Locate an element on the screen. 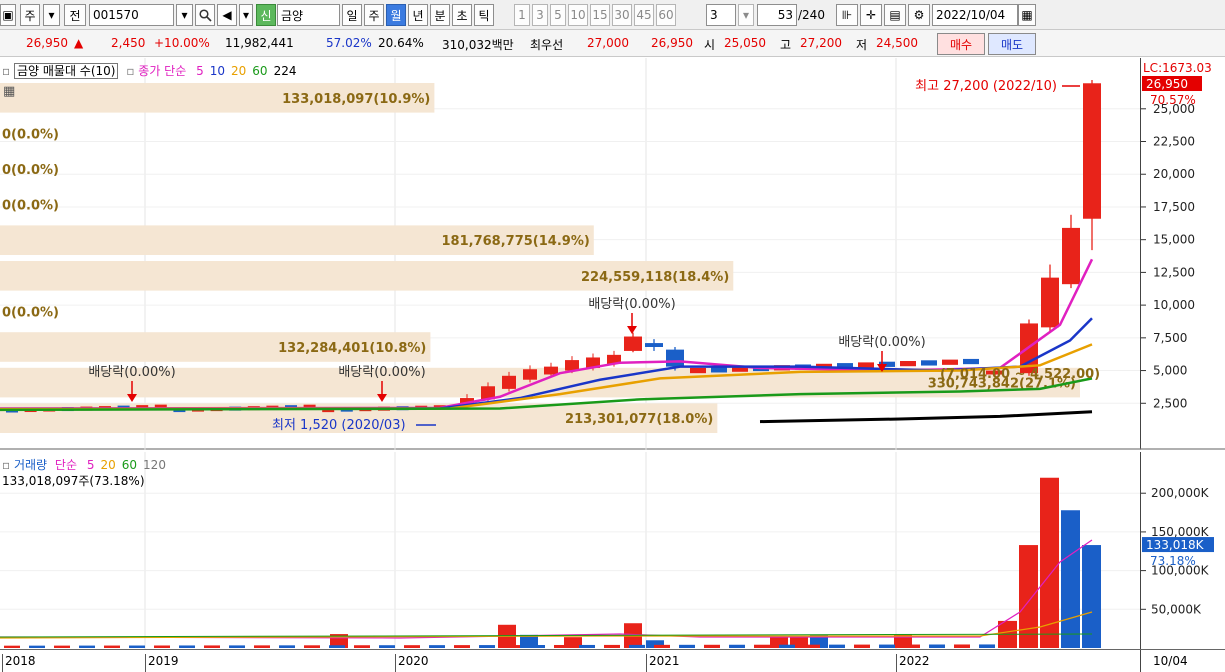 The height and width of the screenshot is (672, 1225). prev-button: 전 is located at coordinates (75, 15).